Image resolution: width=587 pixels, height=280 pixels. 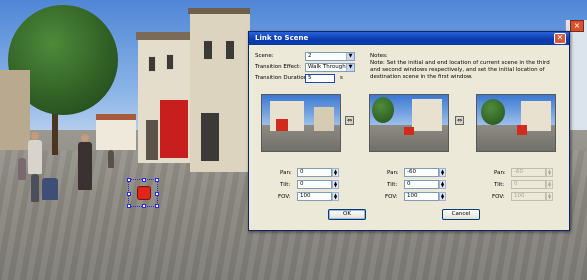 What do you see at coordinates (421, 172) in the screenshot?
I see `pan-input: -60` at bounding box center [421, 172].